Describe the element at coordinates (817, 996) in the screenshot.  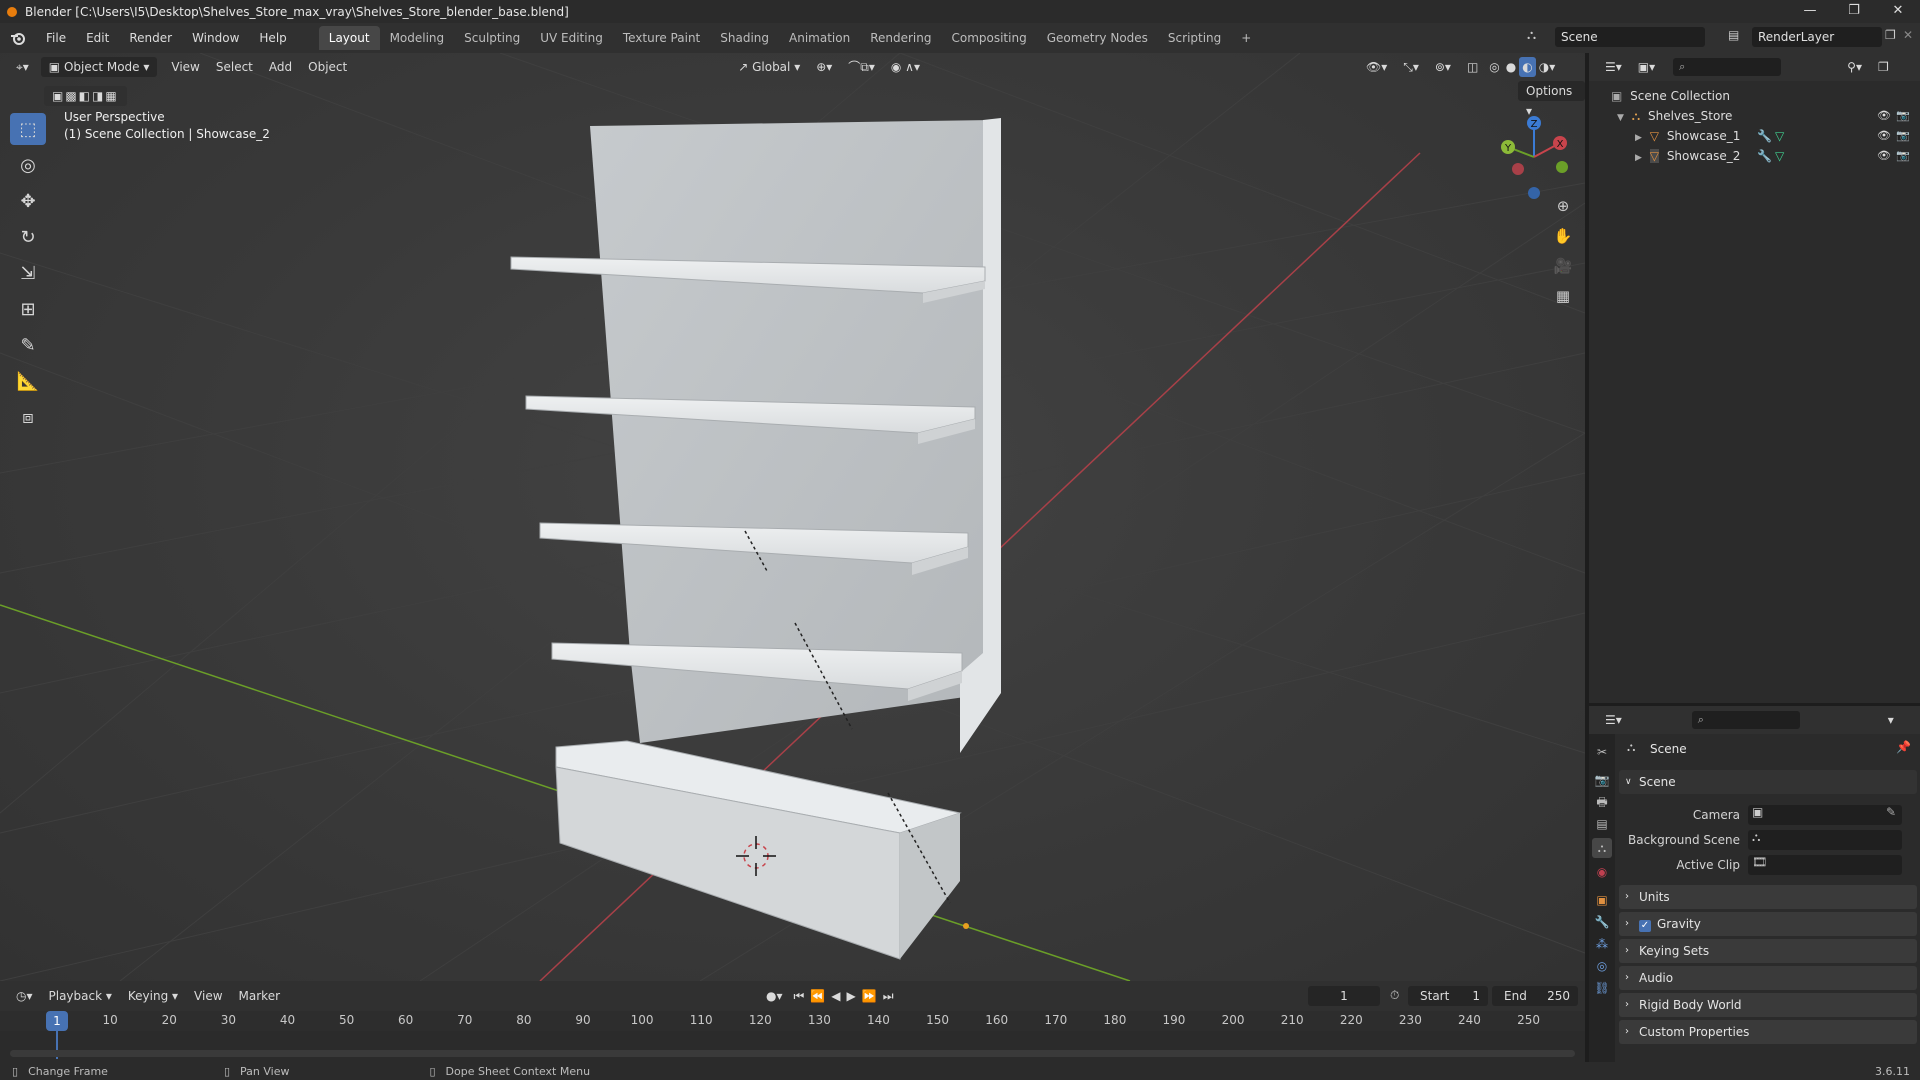
I see `jump-key-back-icon: ⏪` at that location.